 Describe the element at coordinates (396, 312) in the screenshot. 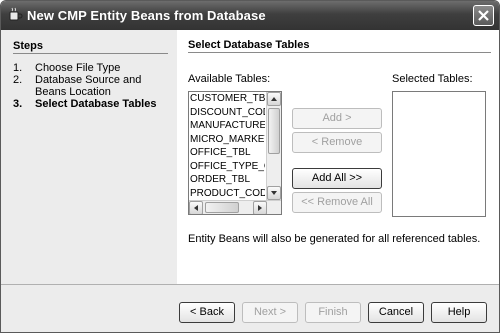

I see `cancel-button: Cancel` at that location.